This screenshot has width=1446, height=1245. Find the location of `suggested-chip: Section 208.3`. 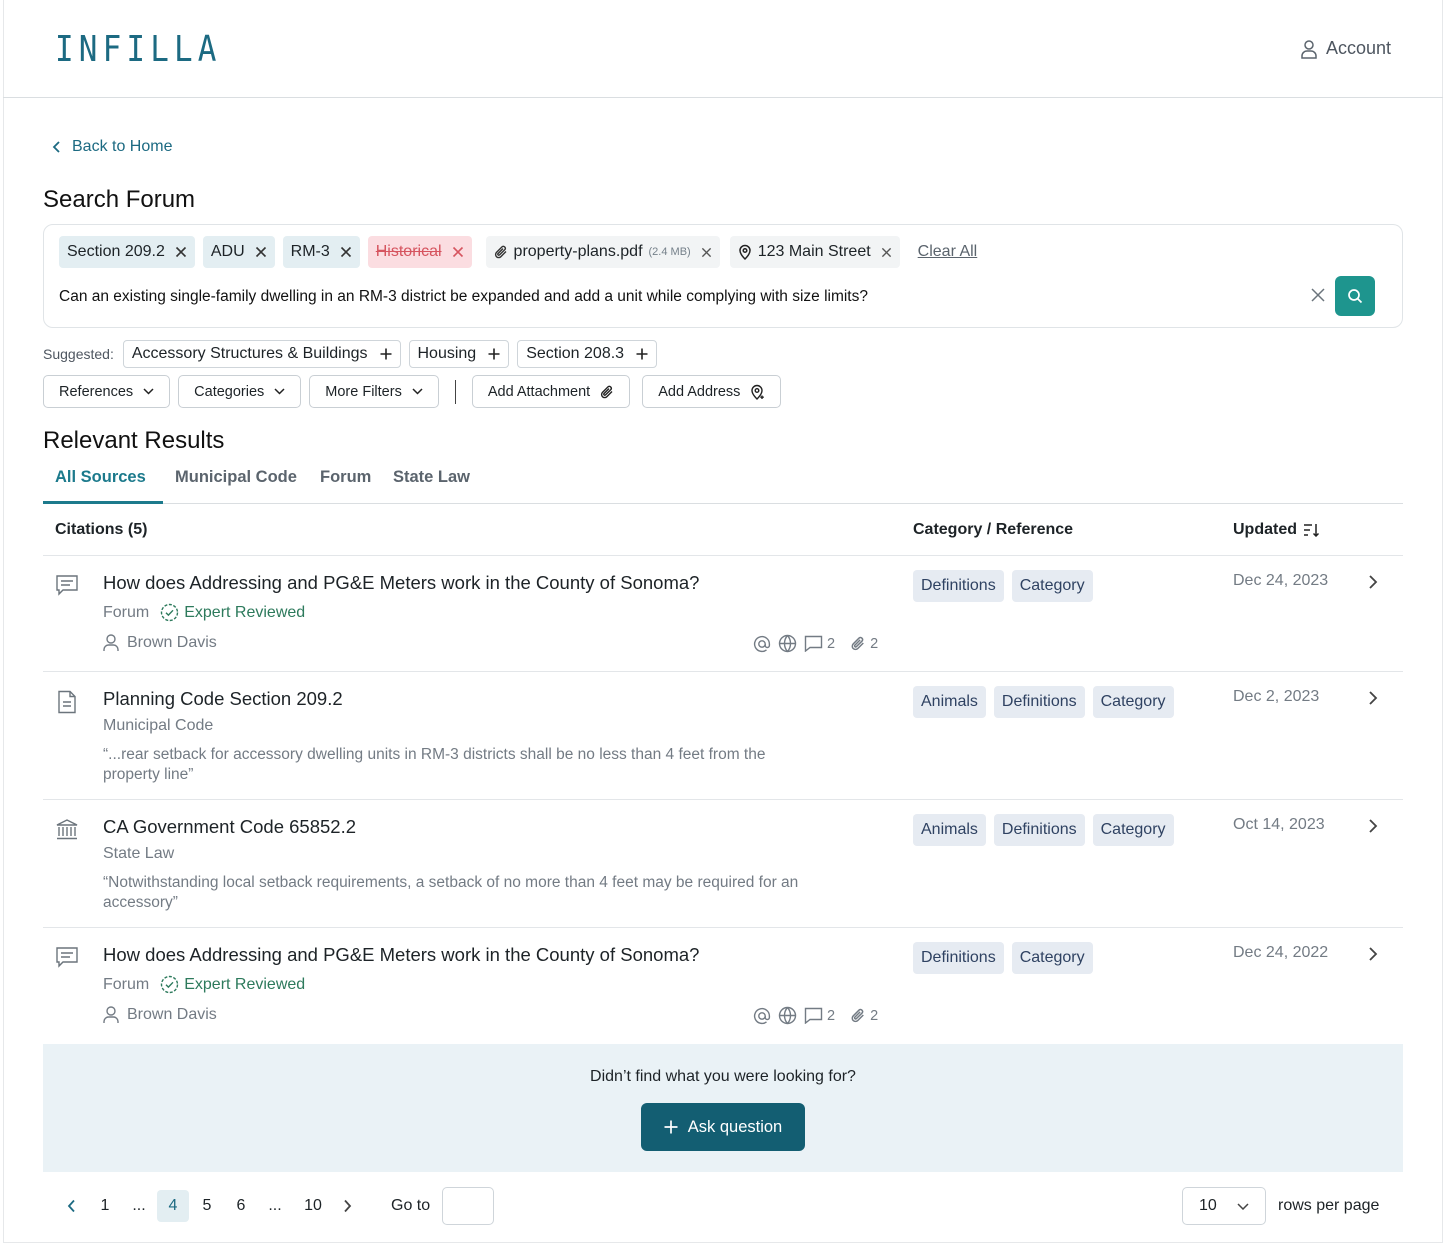

suggested-chip: Section 208.3 is located at coordinates (587, 354).